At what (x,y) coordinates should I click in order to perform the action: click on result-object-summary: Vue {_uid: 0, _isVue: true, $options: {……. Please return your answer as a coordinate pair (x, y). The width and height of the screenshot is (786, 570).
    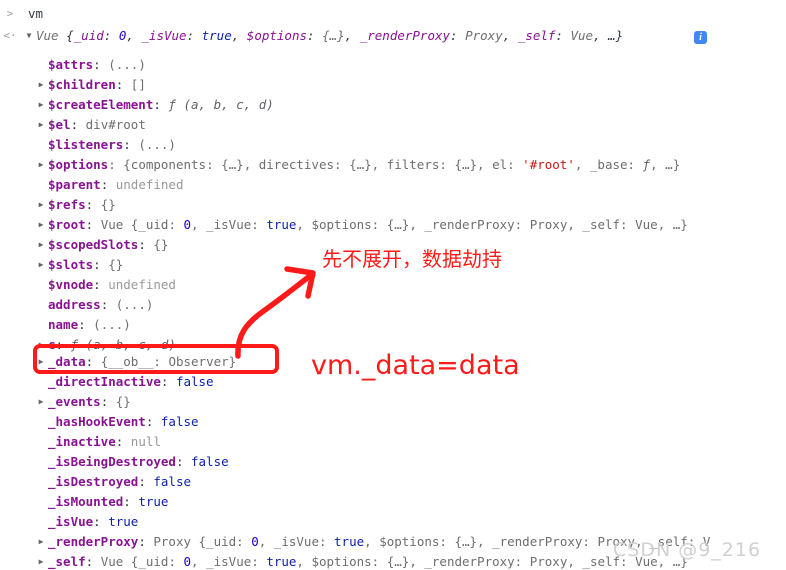
    Looking at the image, I should click on (329, 36).